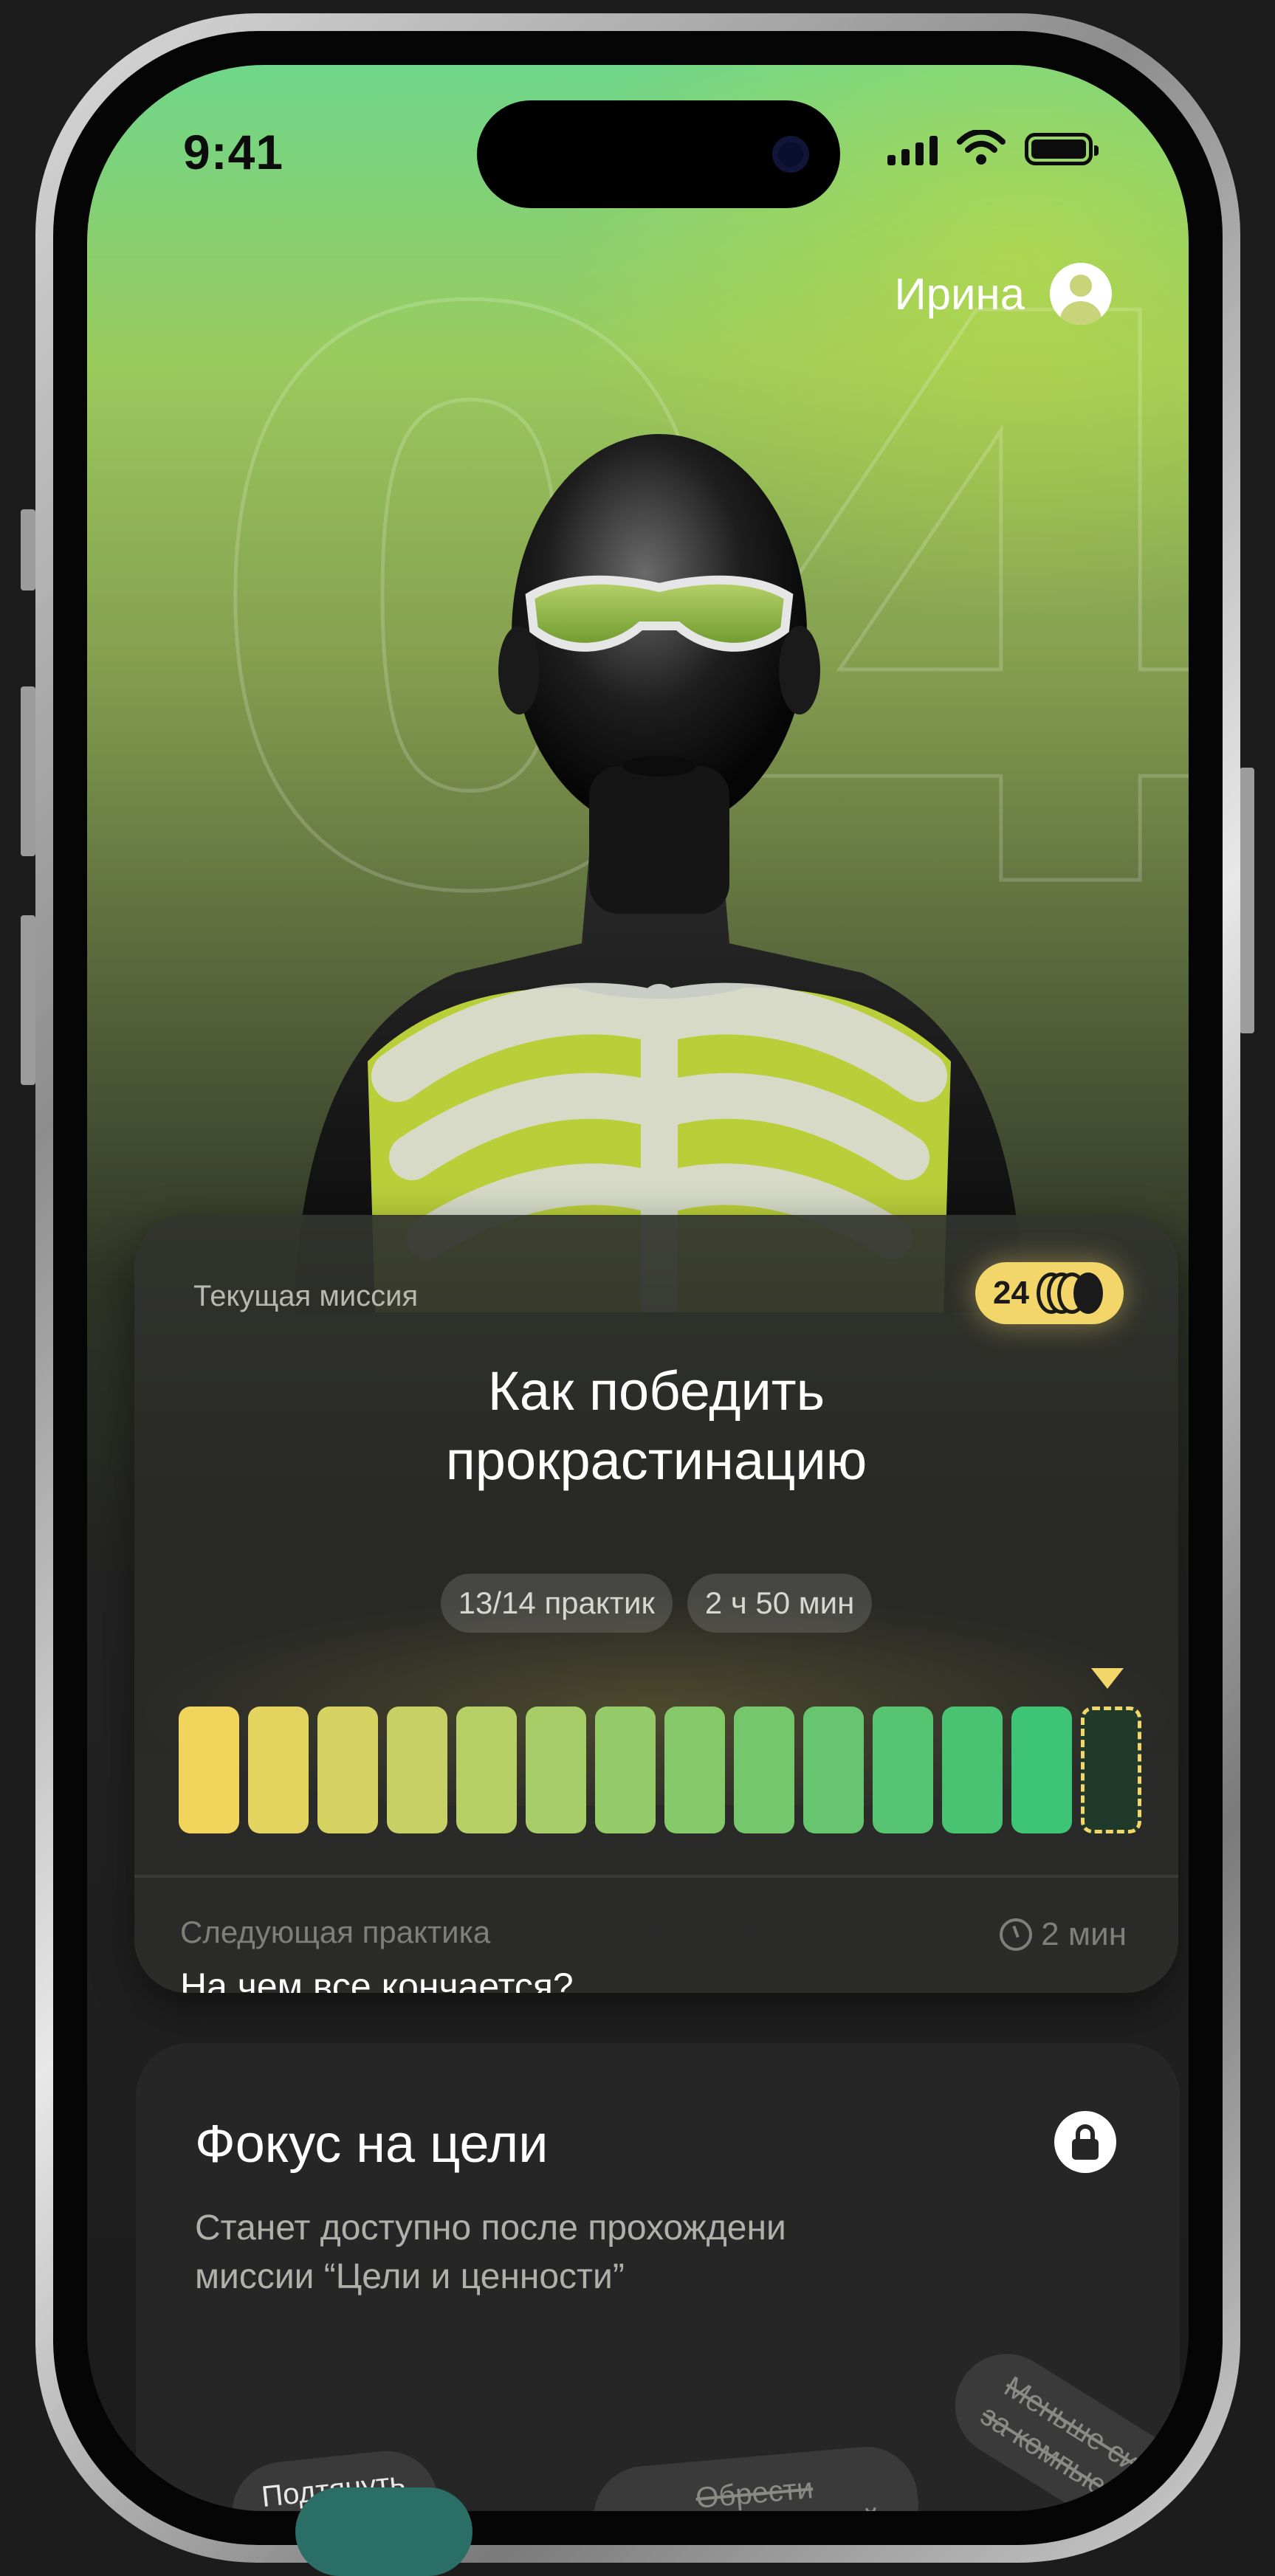 The width and height of the screenshot is (1275, 2576). What do you see at coordinates (306, 1296) in the screenshot?
I see `mission-label: Текущая миссия` at bounding box center [306, 1296].